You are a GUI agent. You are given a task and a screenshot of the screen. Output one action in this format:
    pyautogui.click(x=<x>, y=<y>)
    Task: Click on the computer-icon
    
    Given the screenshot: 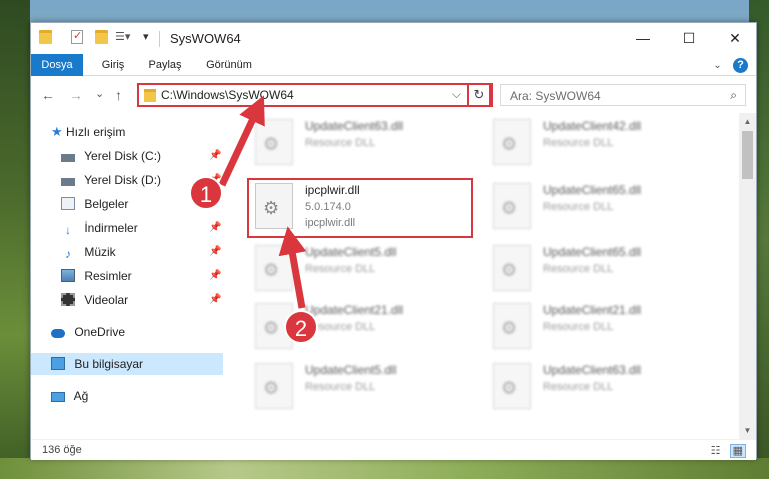 What is the action you would take?
    pyautogui.click(x=58, y=363)
    